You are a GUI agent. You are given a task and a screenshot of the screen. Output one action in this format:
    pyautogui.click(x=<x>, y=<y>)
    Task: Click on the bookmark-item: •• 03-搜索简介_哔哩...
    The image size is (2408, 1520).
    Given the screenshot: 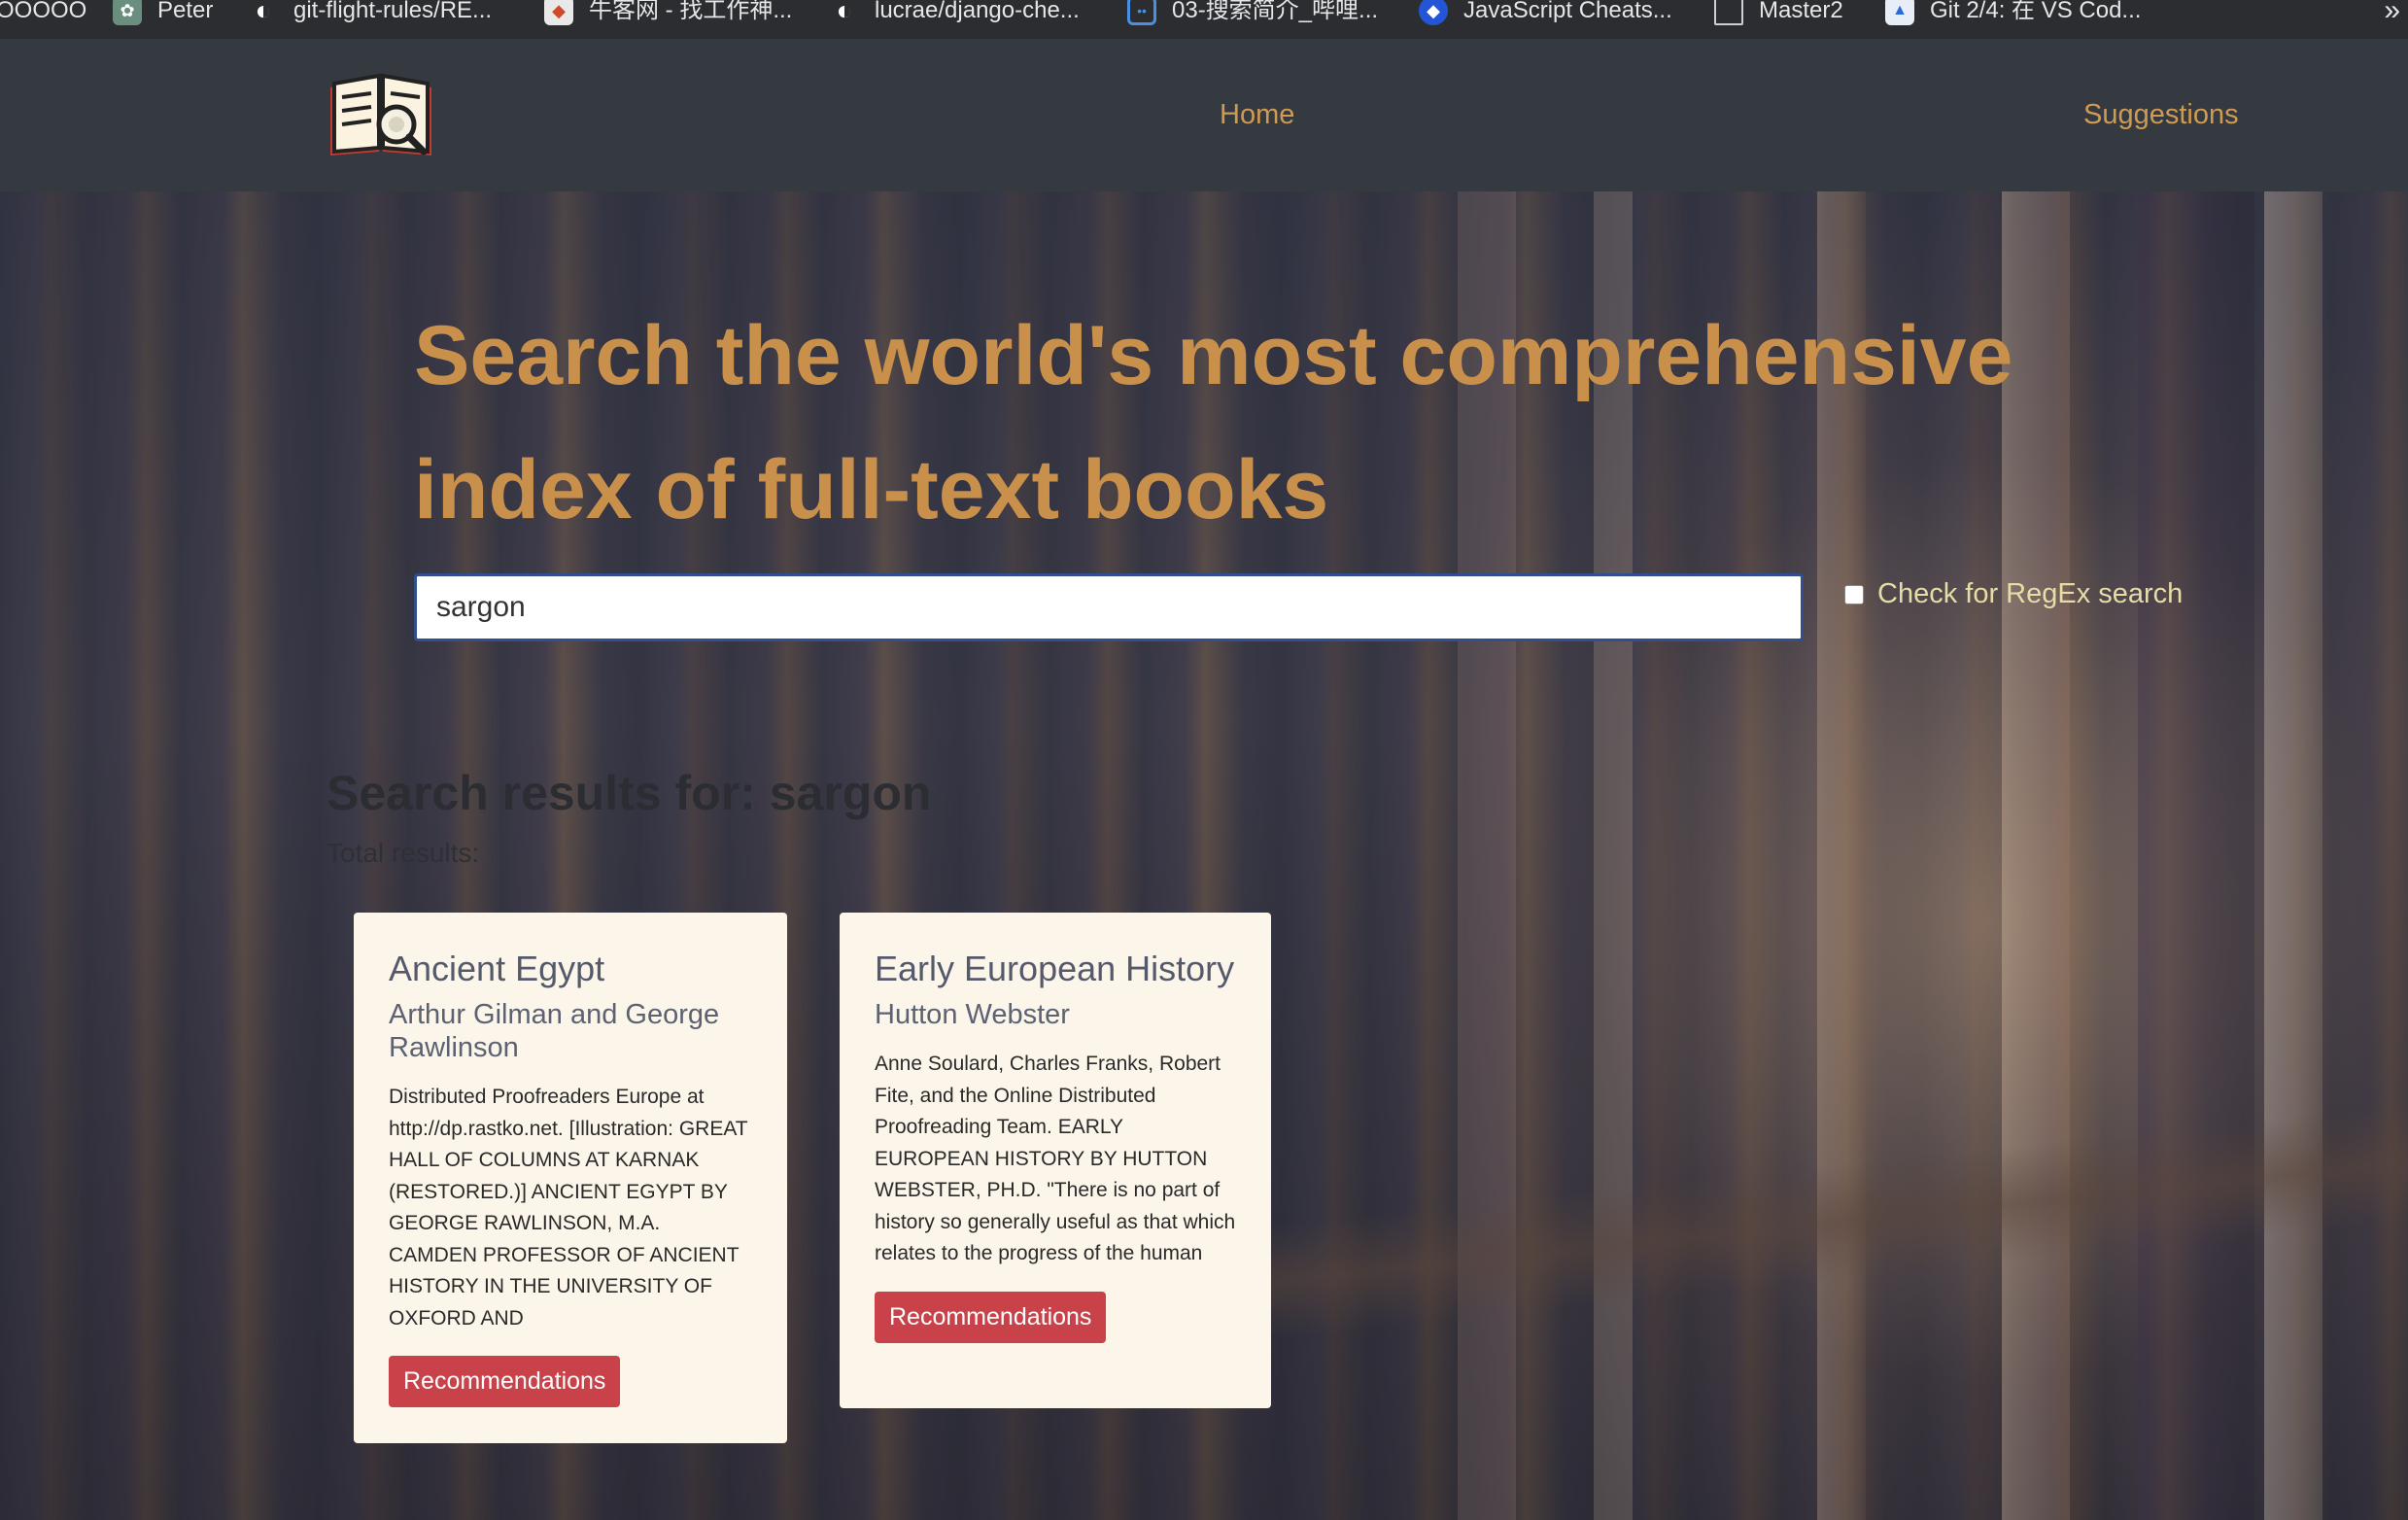 What is the action you would take?
    pyautogui.click(x=1253, y=12)
    